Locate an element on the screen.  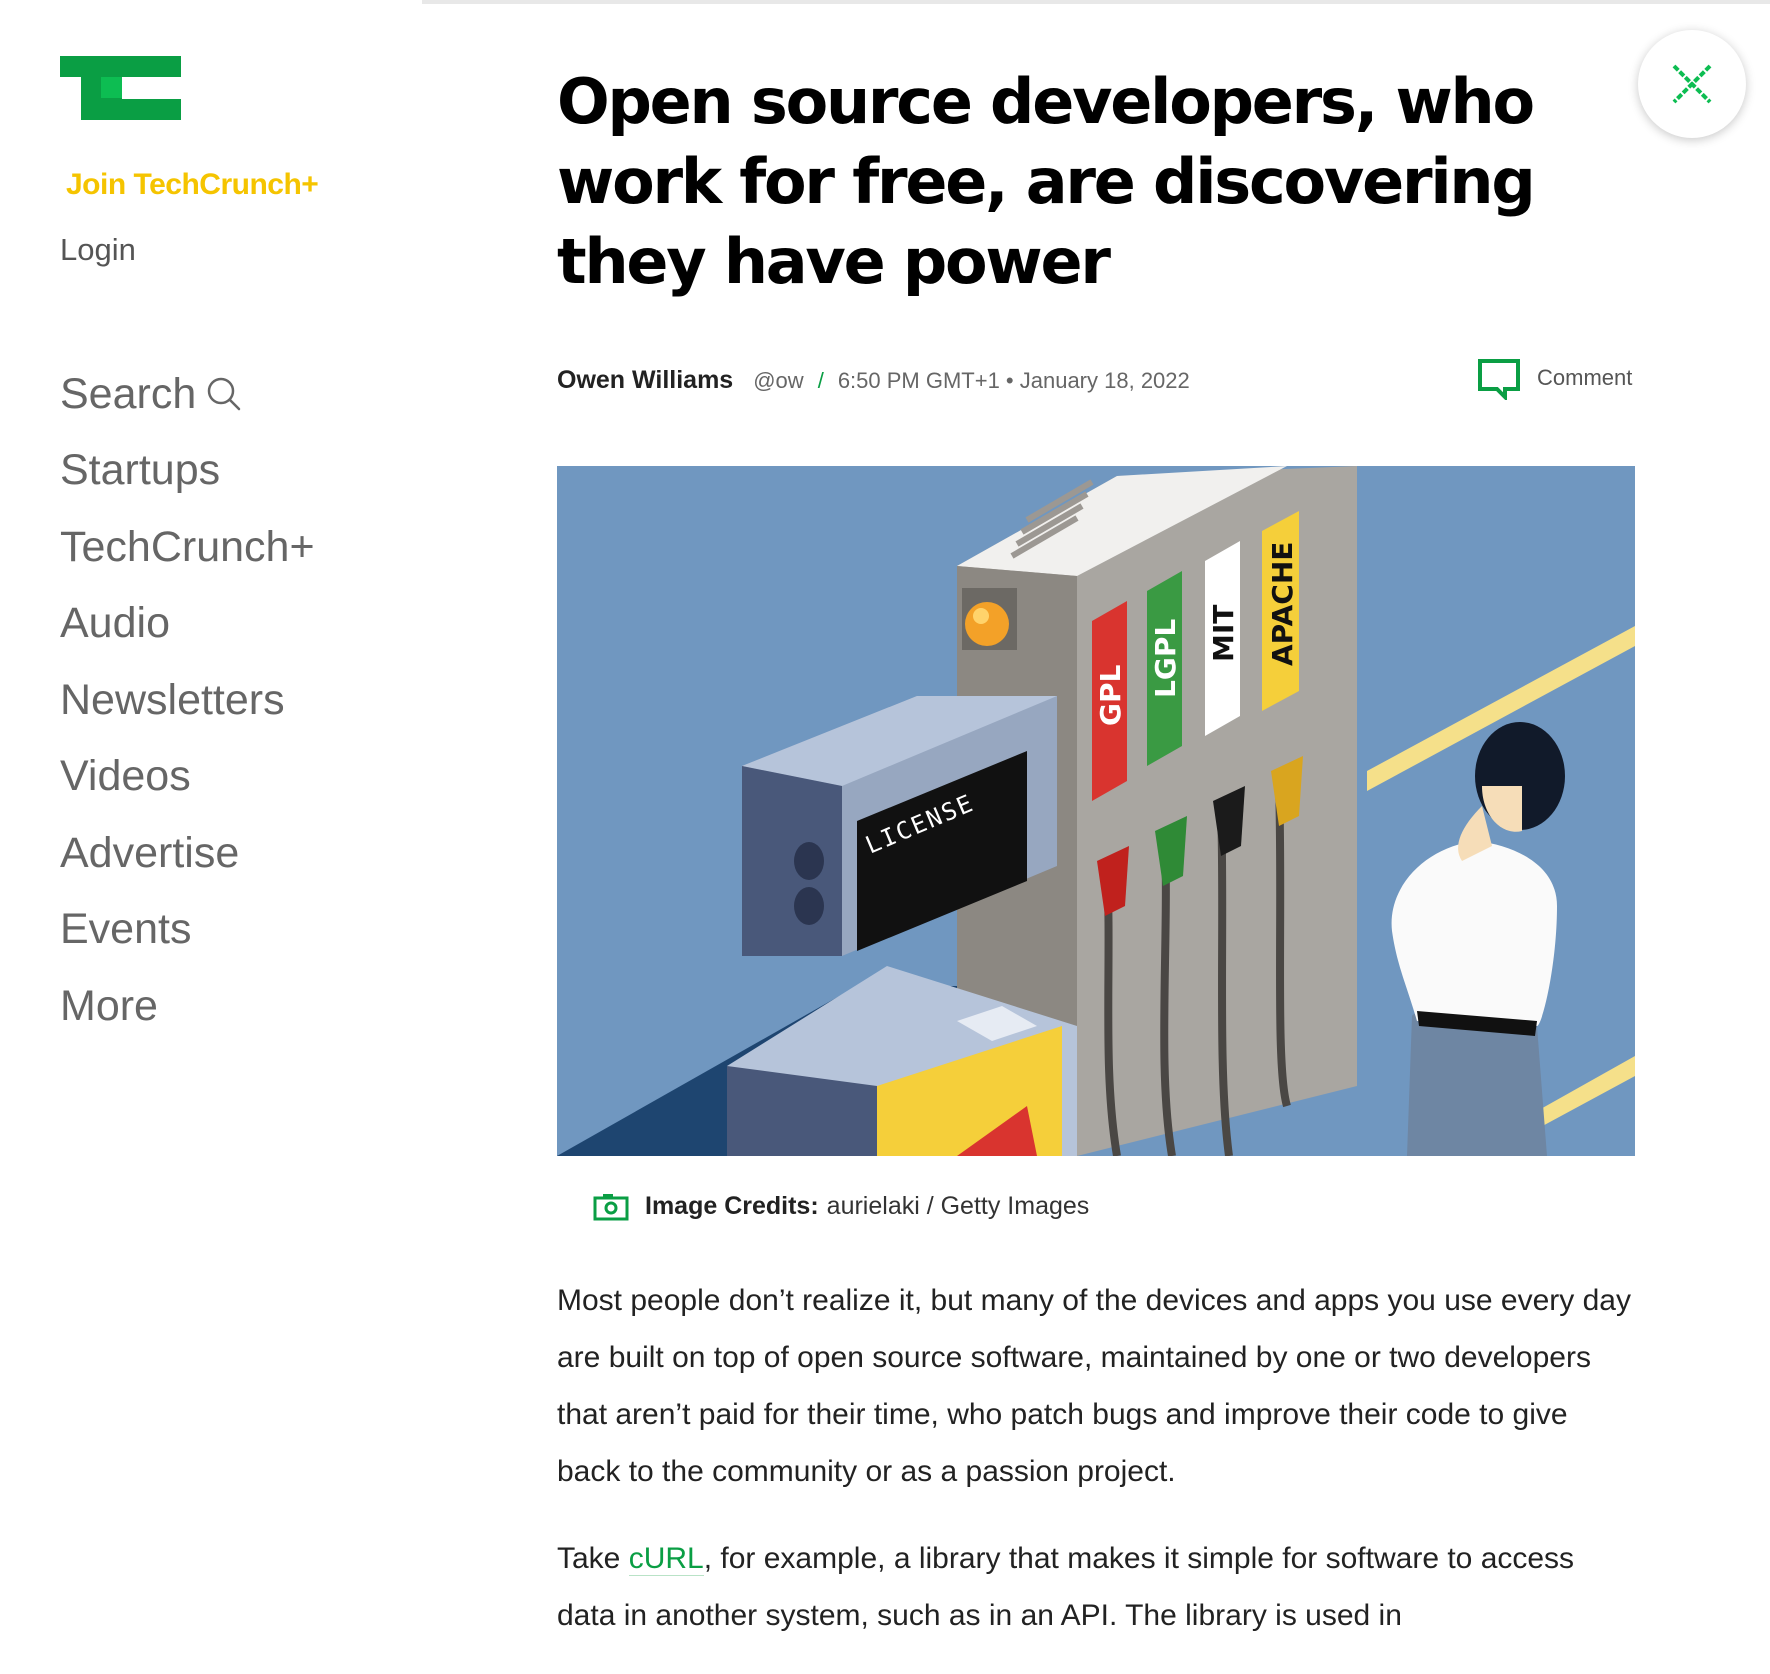
author-link: Owen Williams is located at coordinates (645, 380).